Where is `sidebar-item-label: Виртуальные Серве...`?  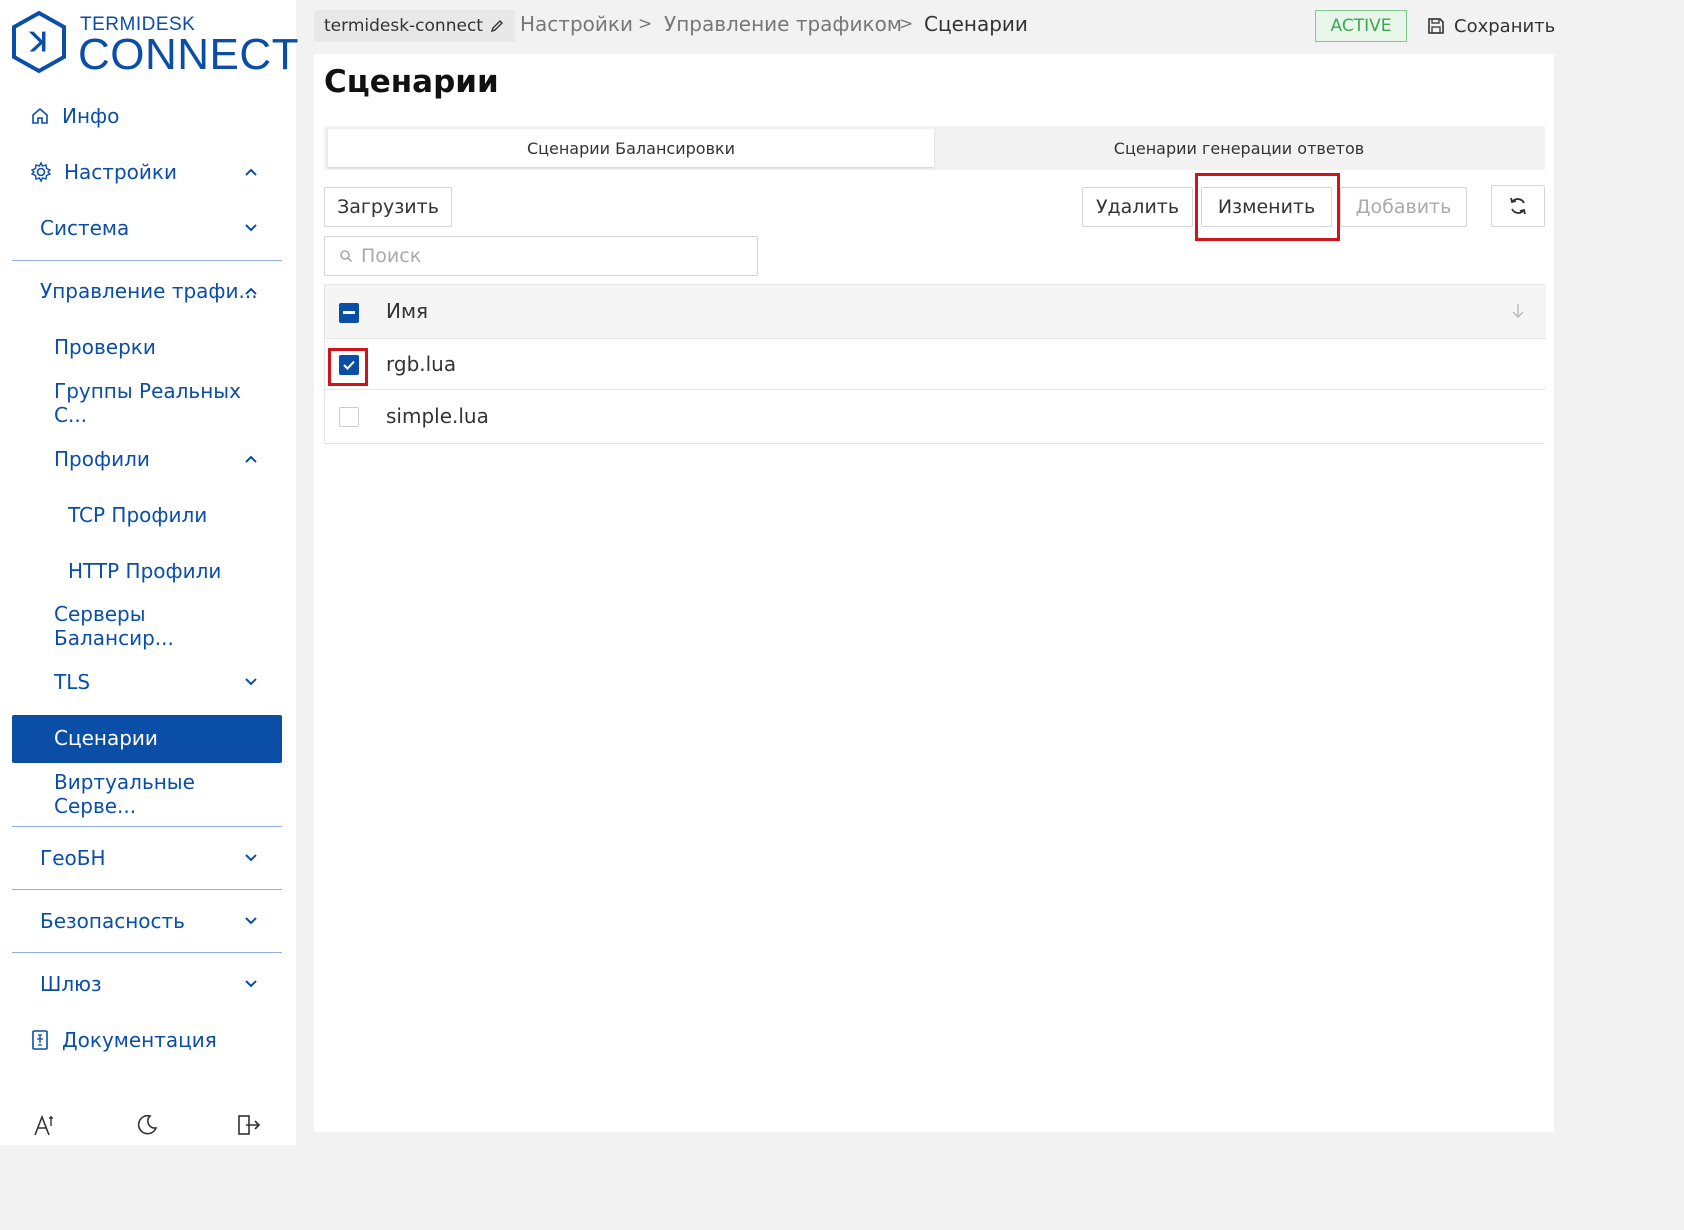 sidebar-item-label: Виртуальные Серве... is located at coordinates (124, 794).